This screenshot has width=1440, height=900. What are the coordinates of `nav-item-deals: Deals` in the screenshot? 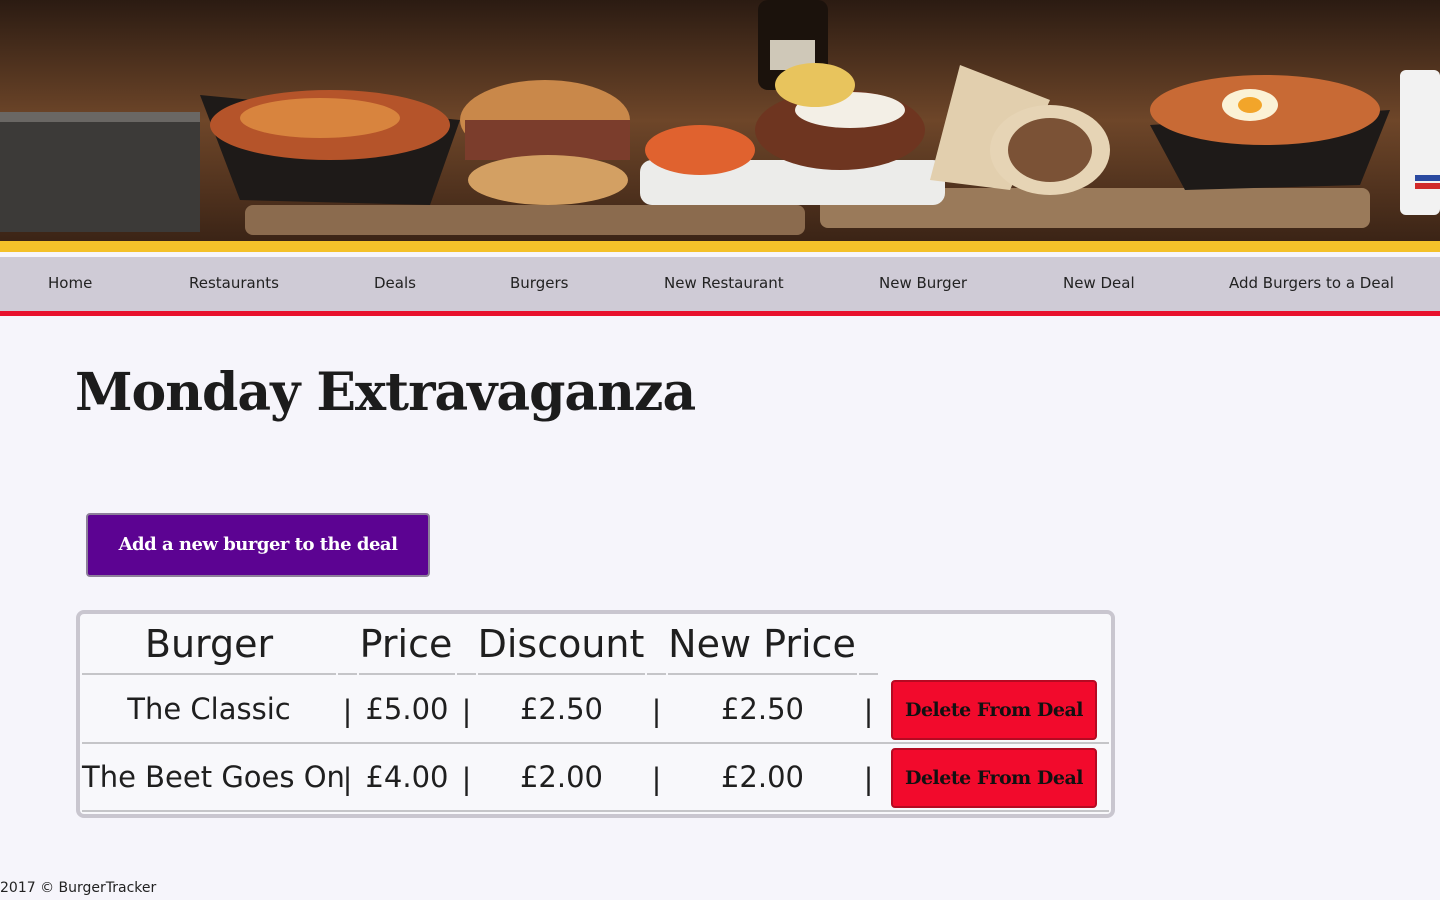 It's located at (395, 283).